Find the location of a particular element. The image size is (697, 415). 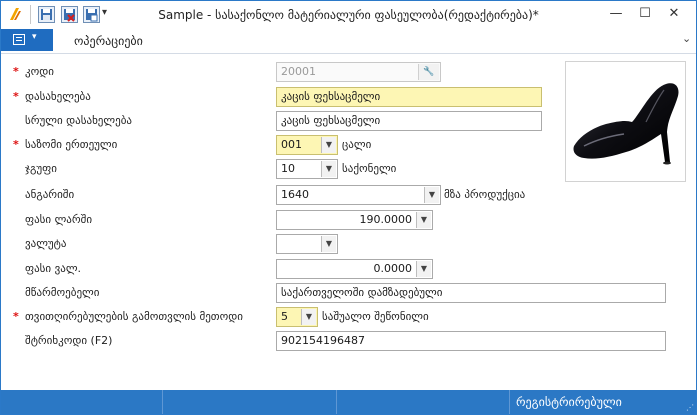

menu-caret-icon: ▾ is located at coordinates (34, 37).